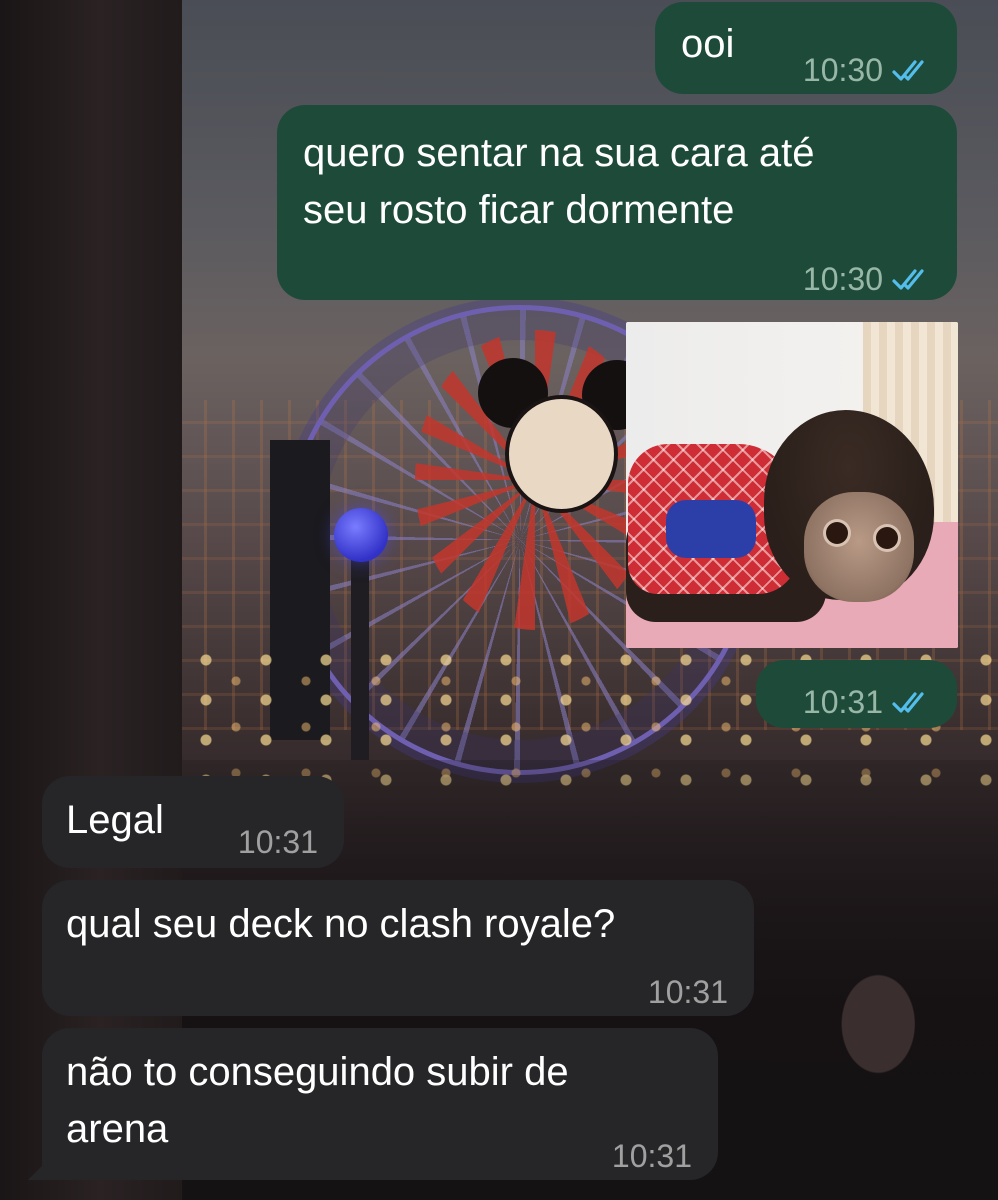  Describe the element at coordinates (708, 44) in the screenshot. I see `message-text: ooi` at that location.